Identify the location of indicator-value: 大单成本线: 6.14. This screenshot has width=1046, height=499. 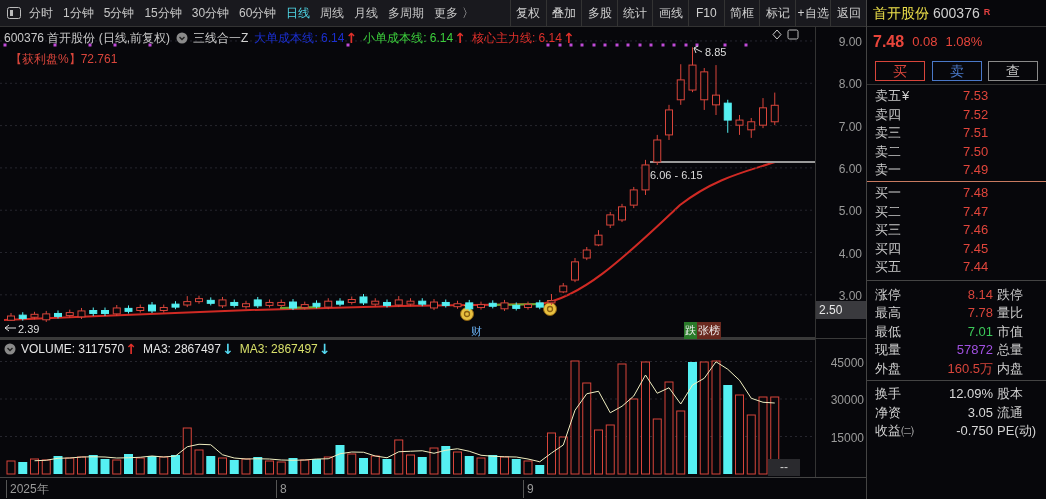
(299, 38).